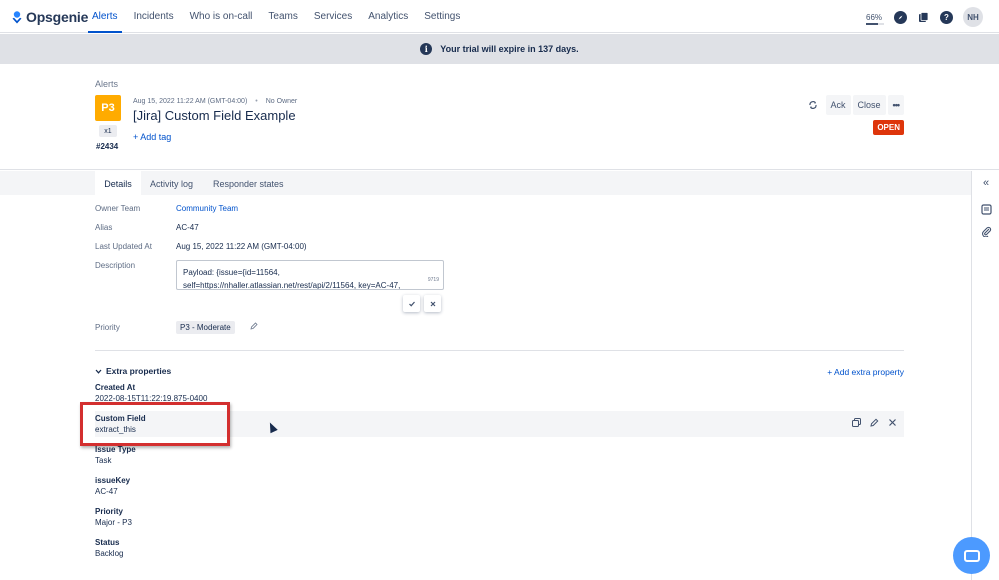  I want to click on book-icon, so click(923, 17).